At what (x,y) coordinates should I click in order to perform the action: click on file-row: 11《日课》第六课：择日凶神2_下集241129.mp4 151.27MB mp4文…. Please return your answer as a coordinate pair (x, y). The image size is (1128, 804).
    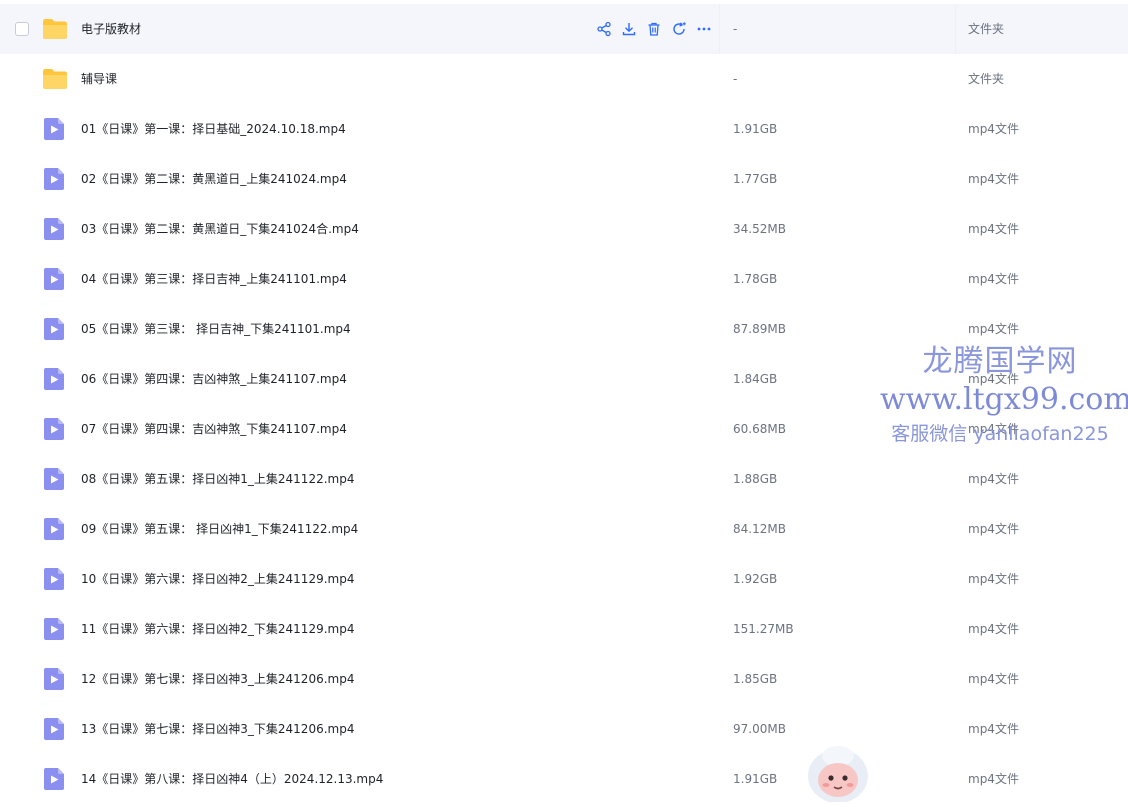
    Looking at the image, I should click on (564, 629).